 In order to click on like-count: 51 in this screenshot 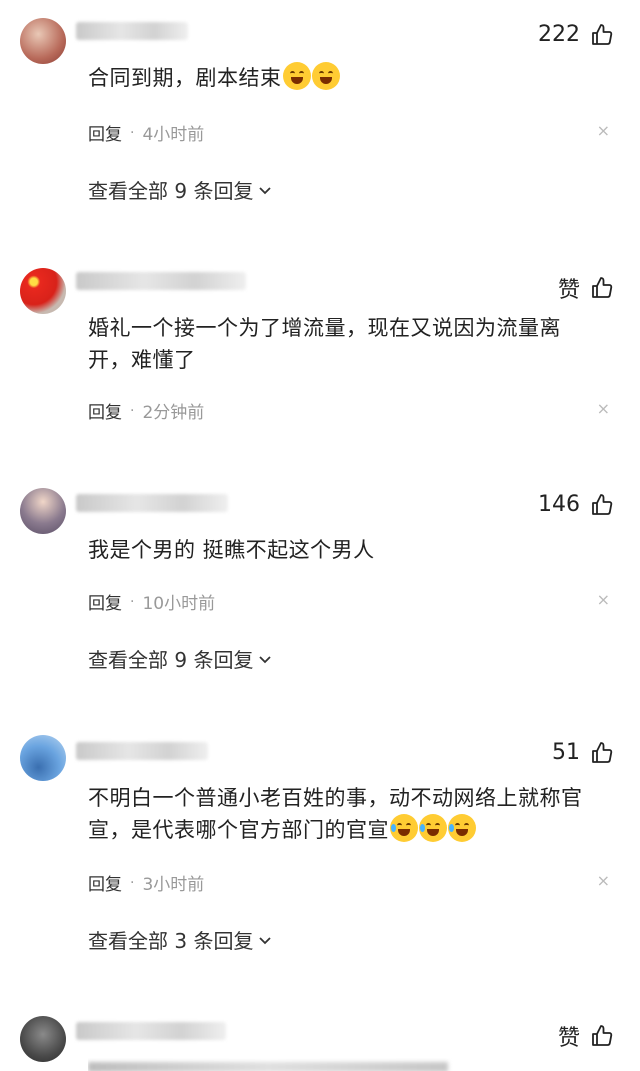, I will do `click(566, 752)`.